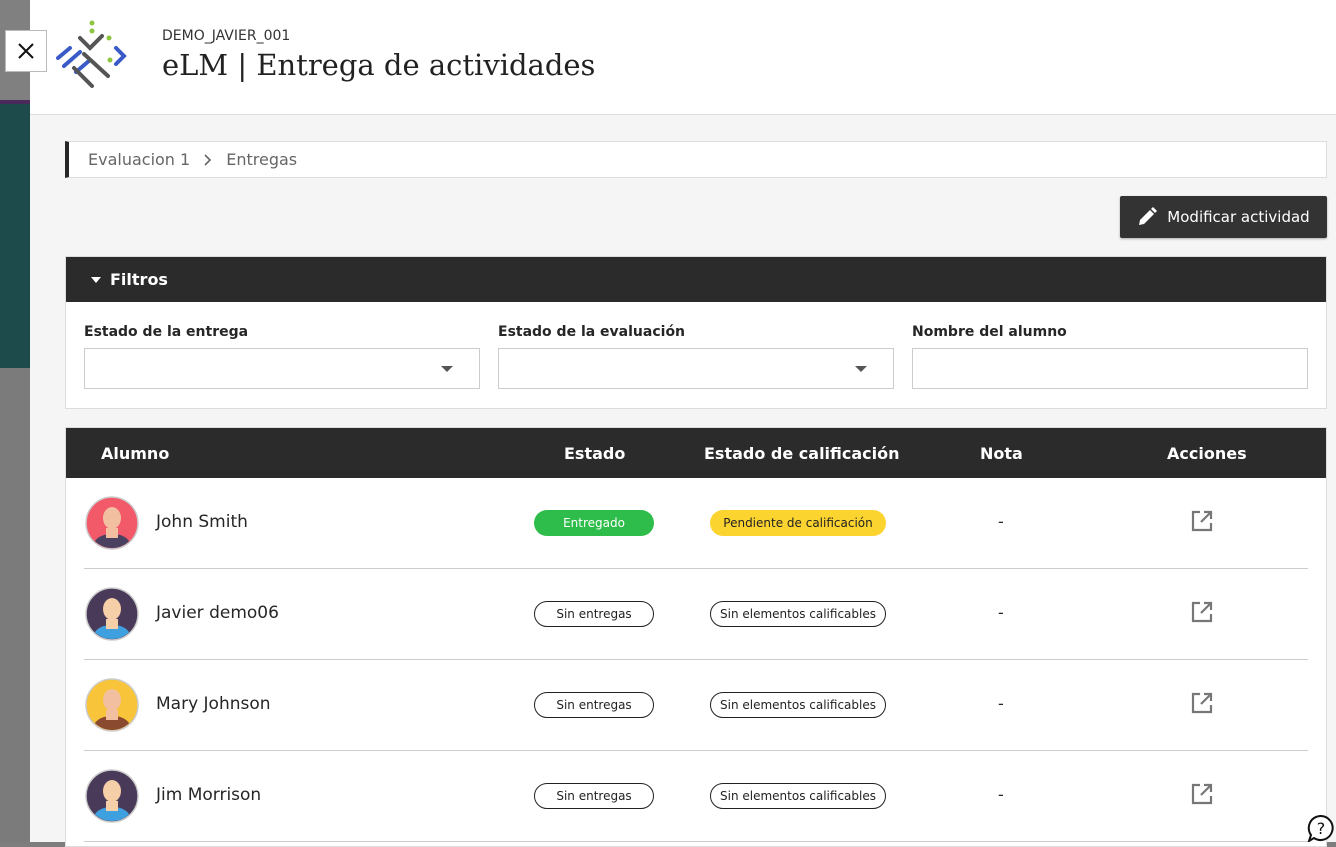 Image resolution: width=1336 pixels, height=847 pixels. I want to click on background-banner, so click(15, 236).